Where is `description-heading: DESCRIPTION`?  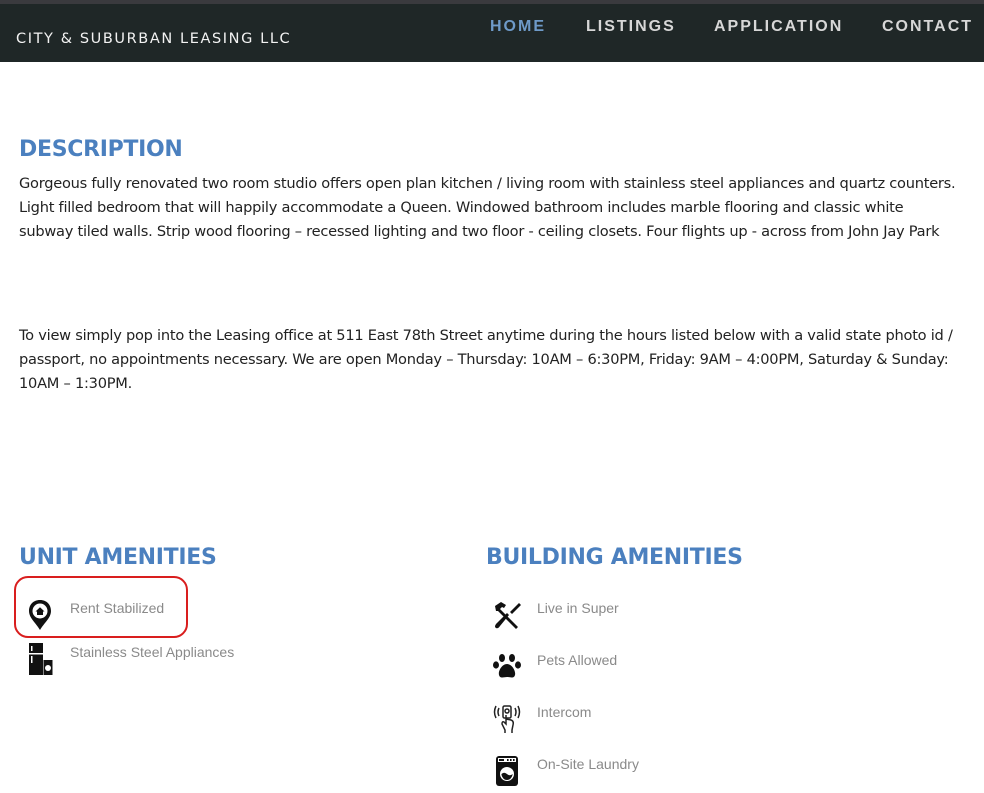
description-heading: DESCRIPTION is located at coordinates (101, 149).